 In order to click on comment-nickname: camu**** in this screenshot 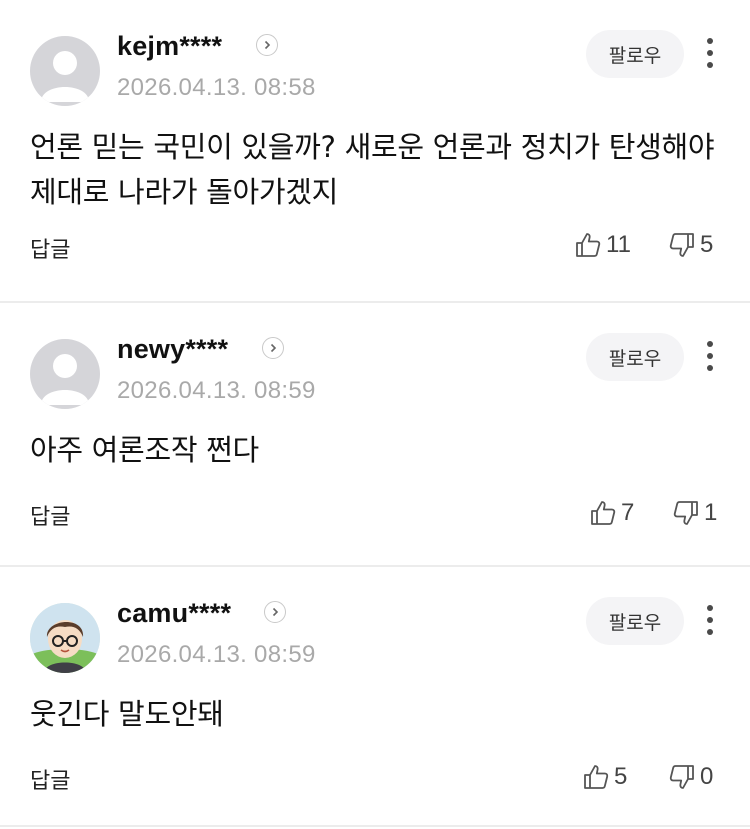, I will do `click(174, 613)`.